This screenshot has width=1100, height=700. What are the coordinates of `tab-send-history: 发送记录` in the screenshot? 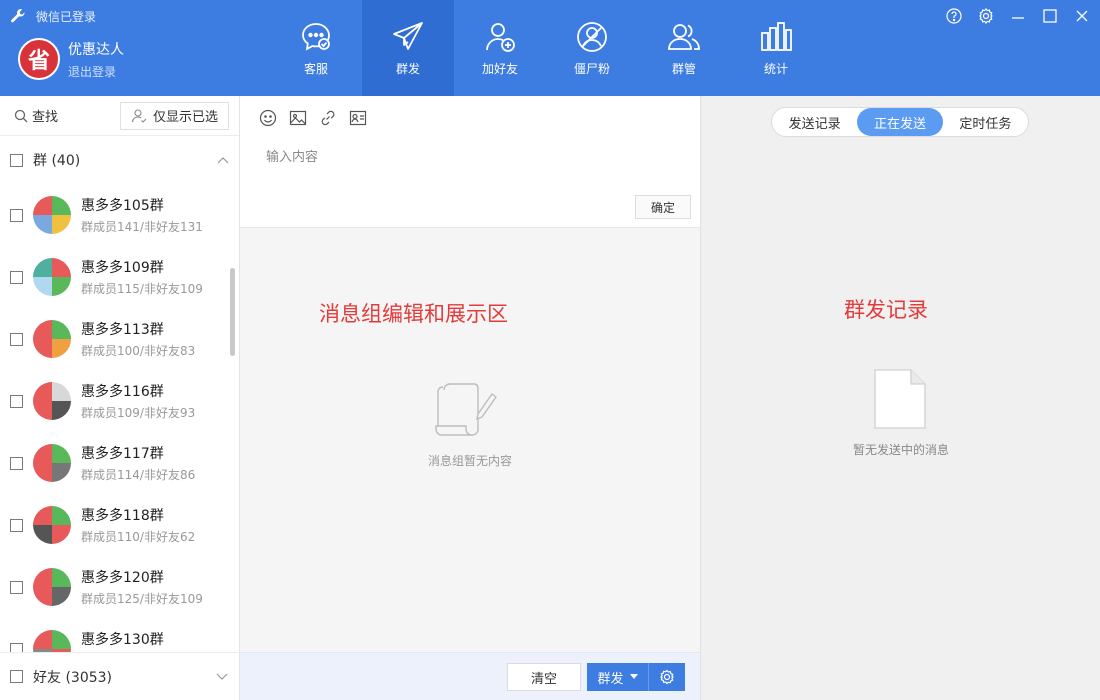 It's located at (814, 122).